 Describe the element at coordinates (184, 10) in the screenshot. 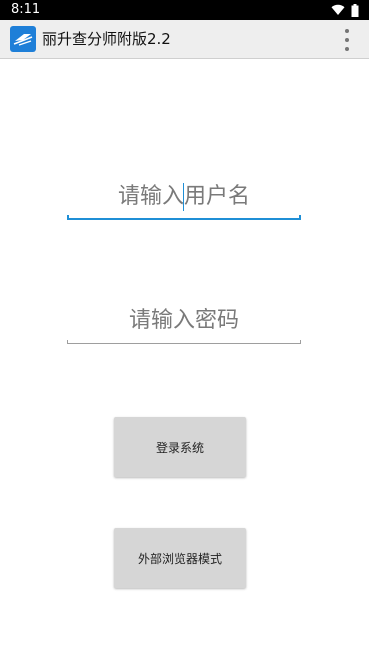

I see `status-bar: 8:11` at that location.